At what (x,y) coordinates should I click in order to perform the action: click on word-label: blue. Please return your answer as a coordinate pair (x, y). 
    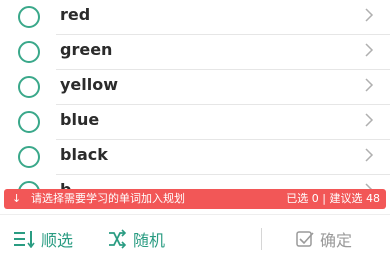
    Looking at the image, I should click on (80, 119).